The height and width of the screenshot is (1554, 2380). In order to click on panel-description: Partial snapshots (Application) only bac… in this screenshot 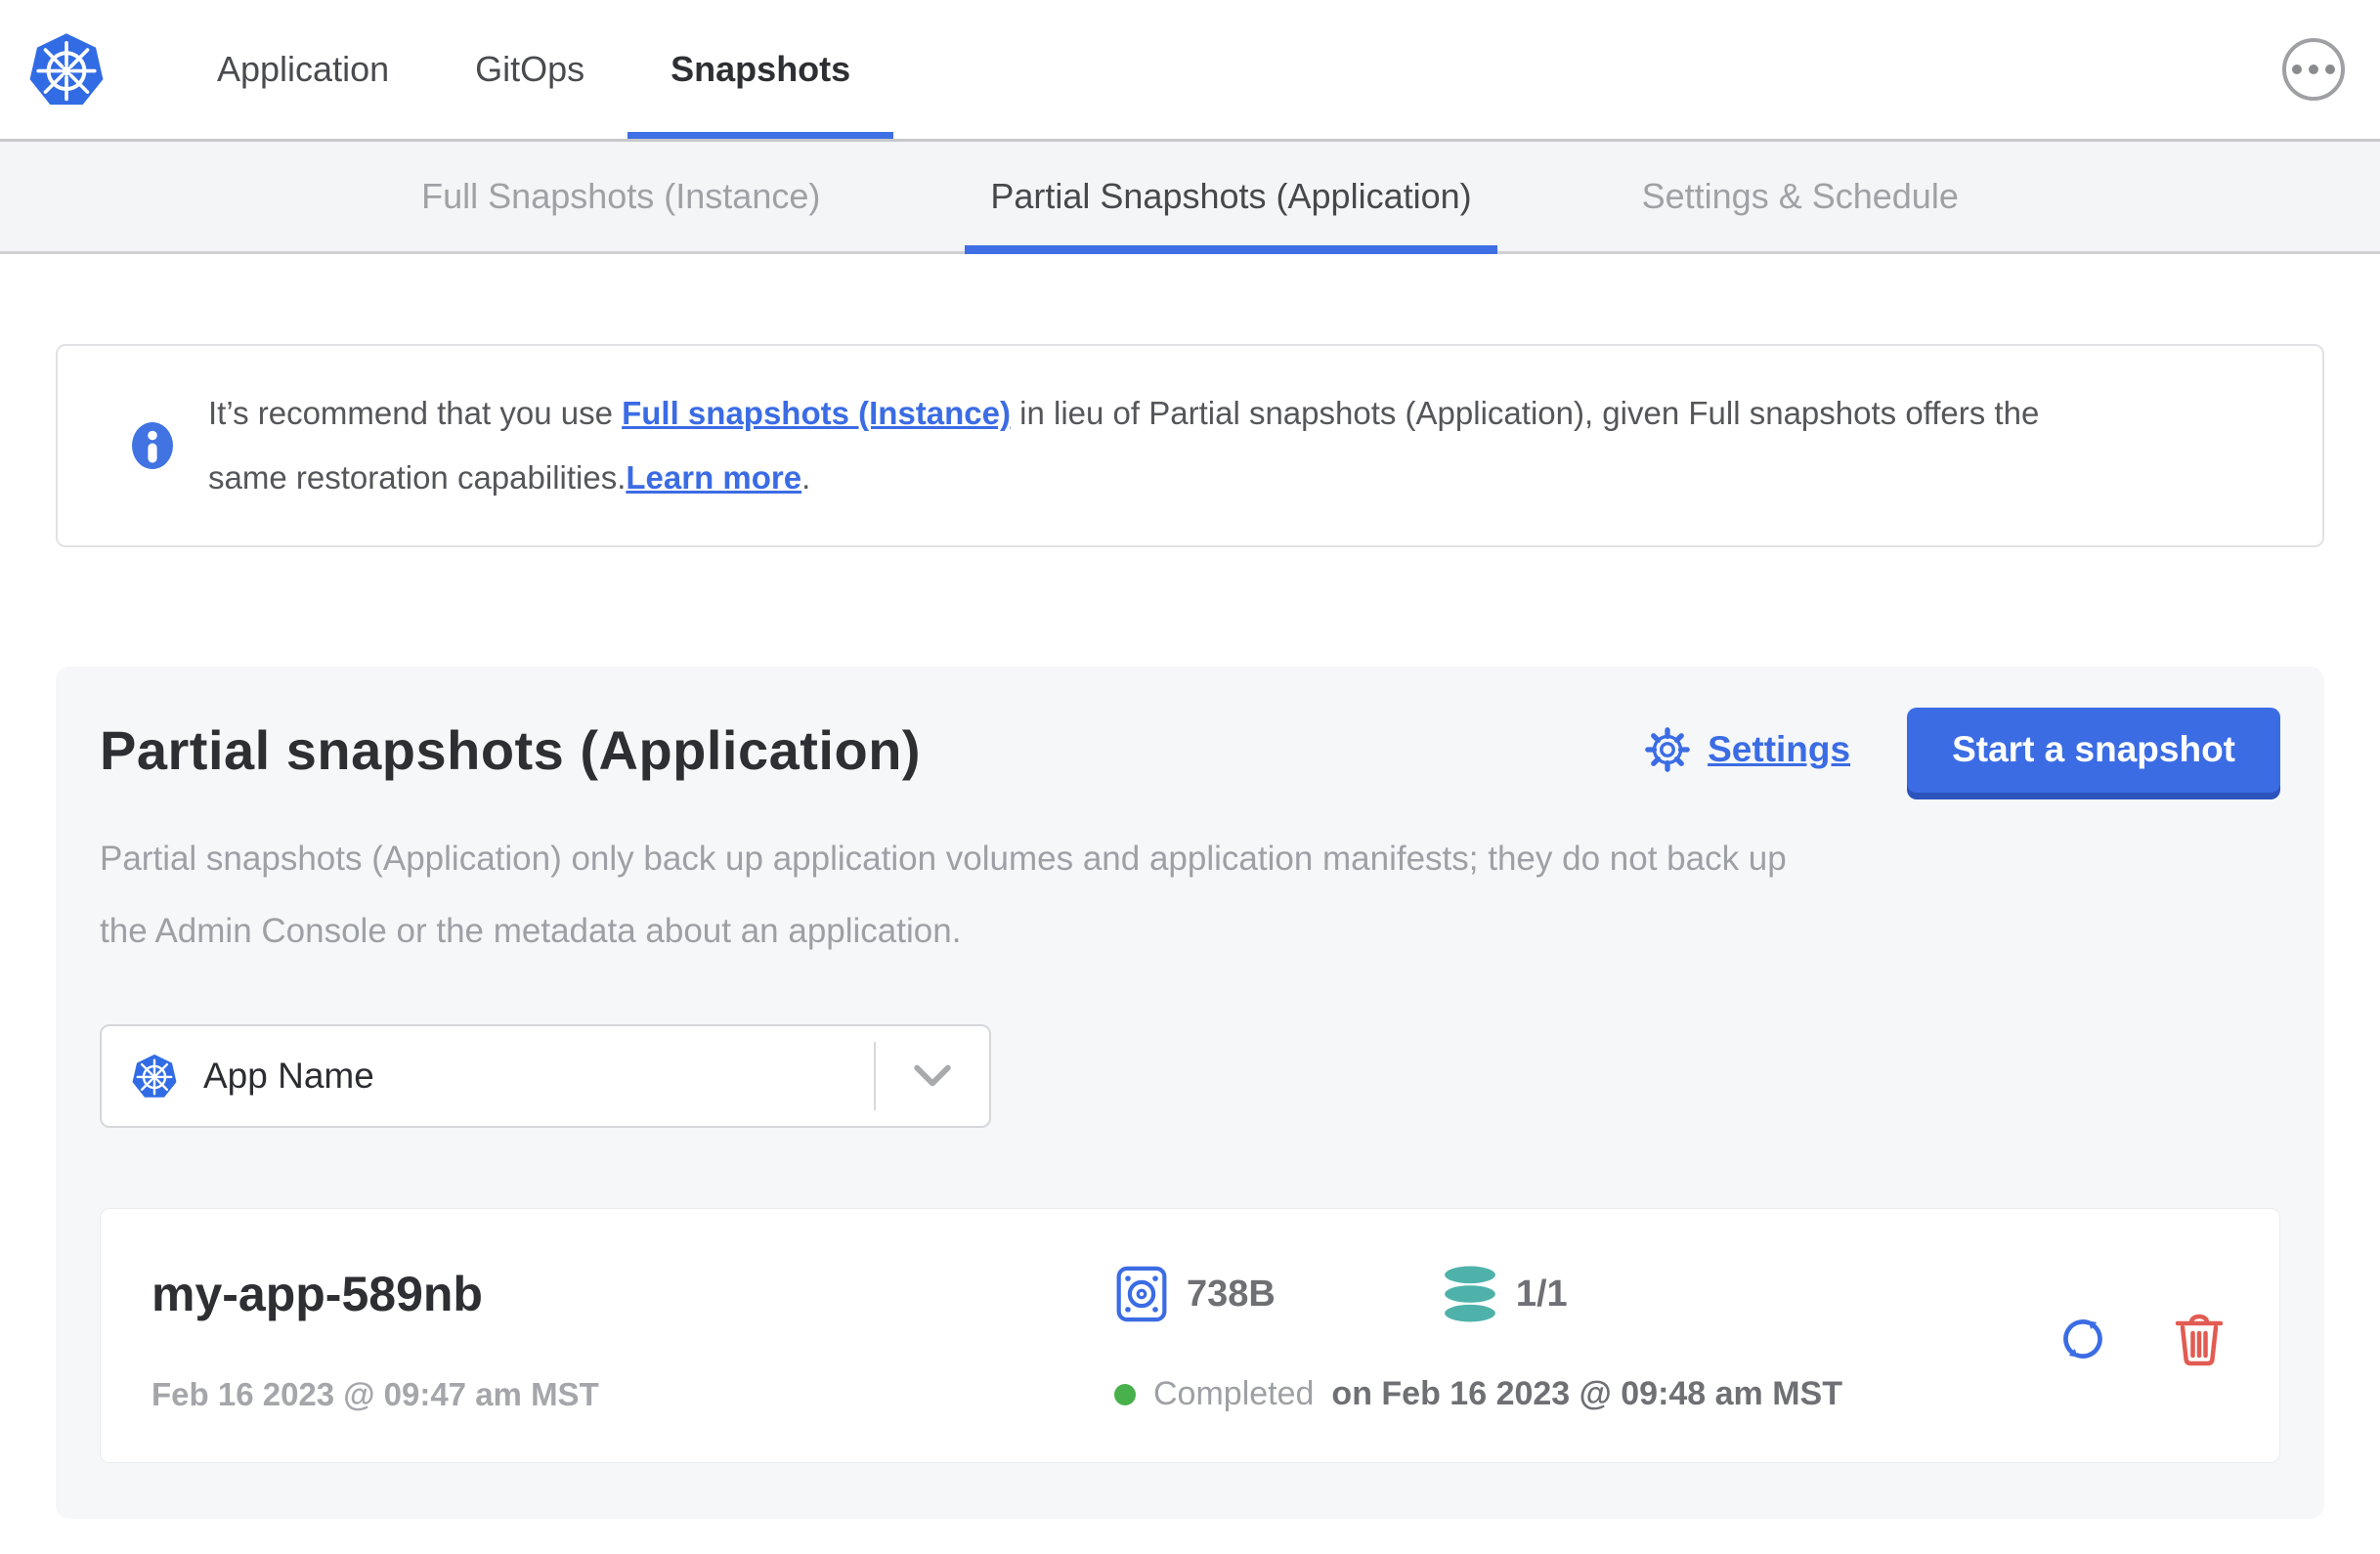, I will do `click(1190, 895)`.